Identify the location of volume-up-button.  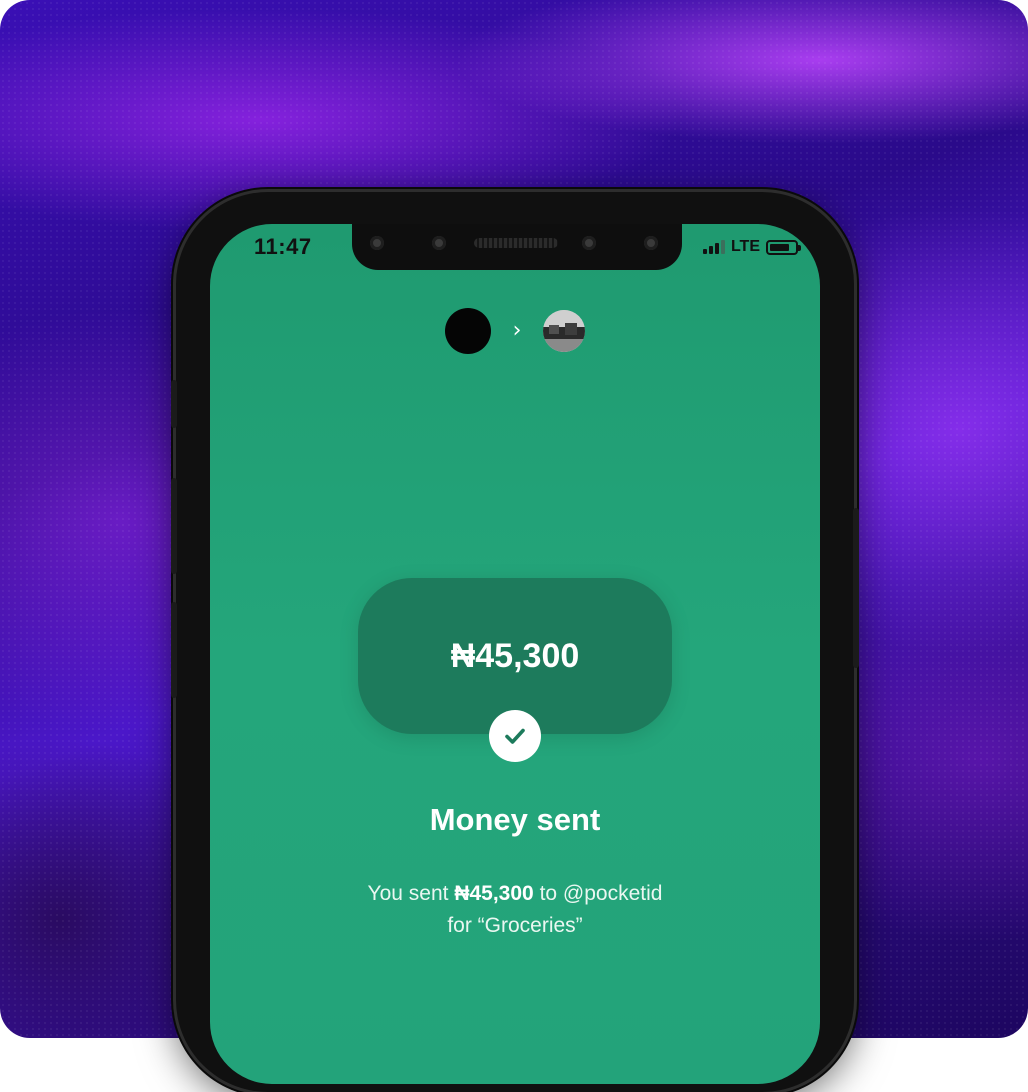
(174, 526).